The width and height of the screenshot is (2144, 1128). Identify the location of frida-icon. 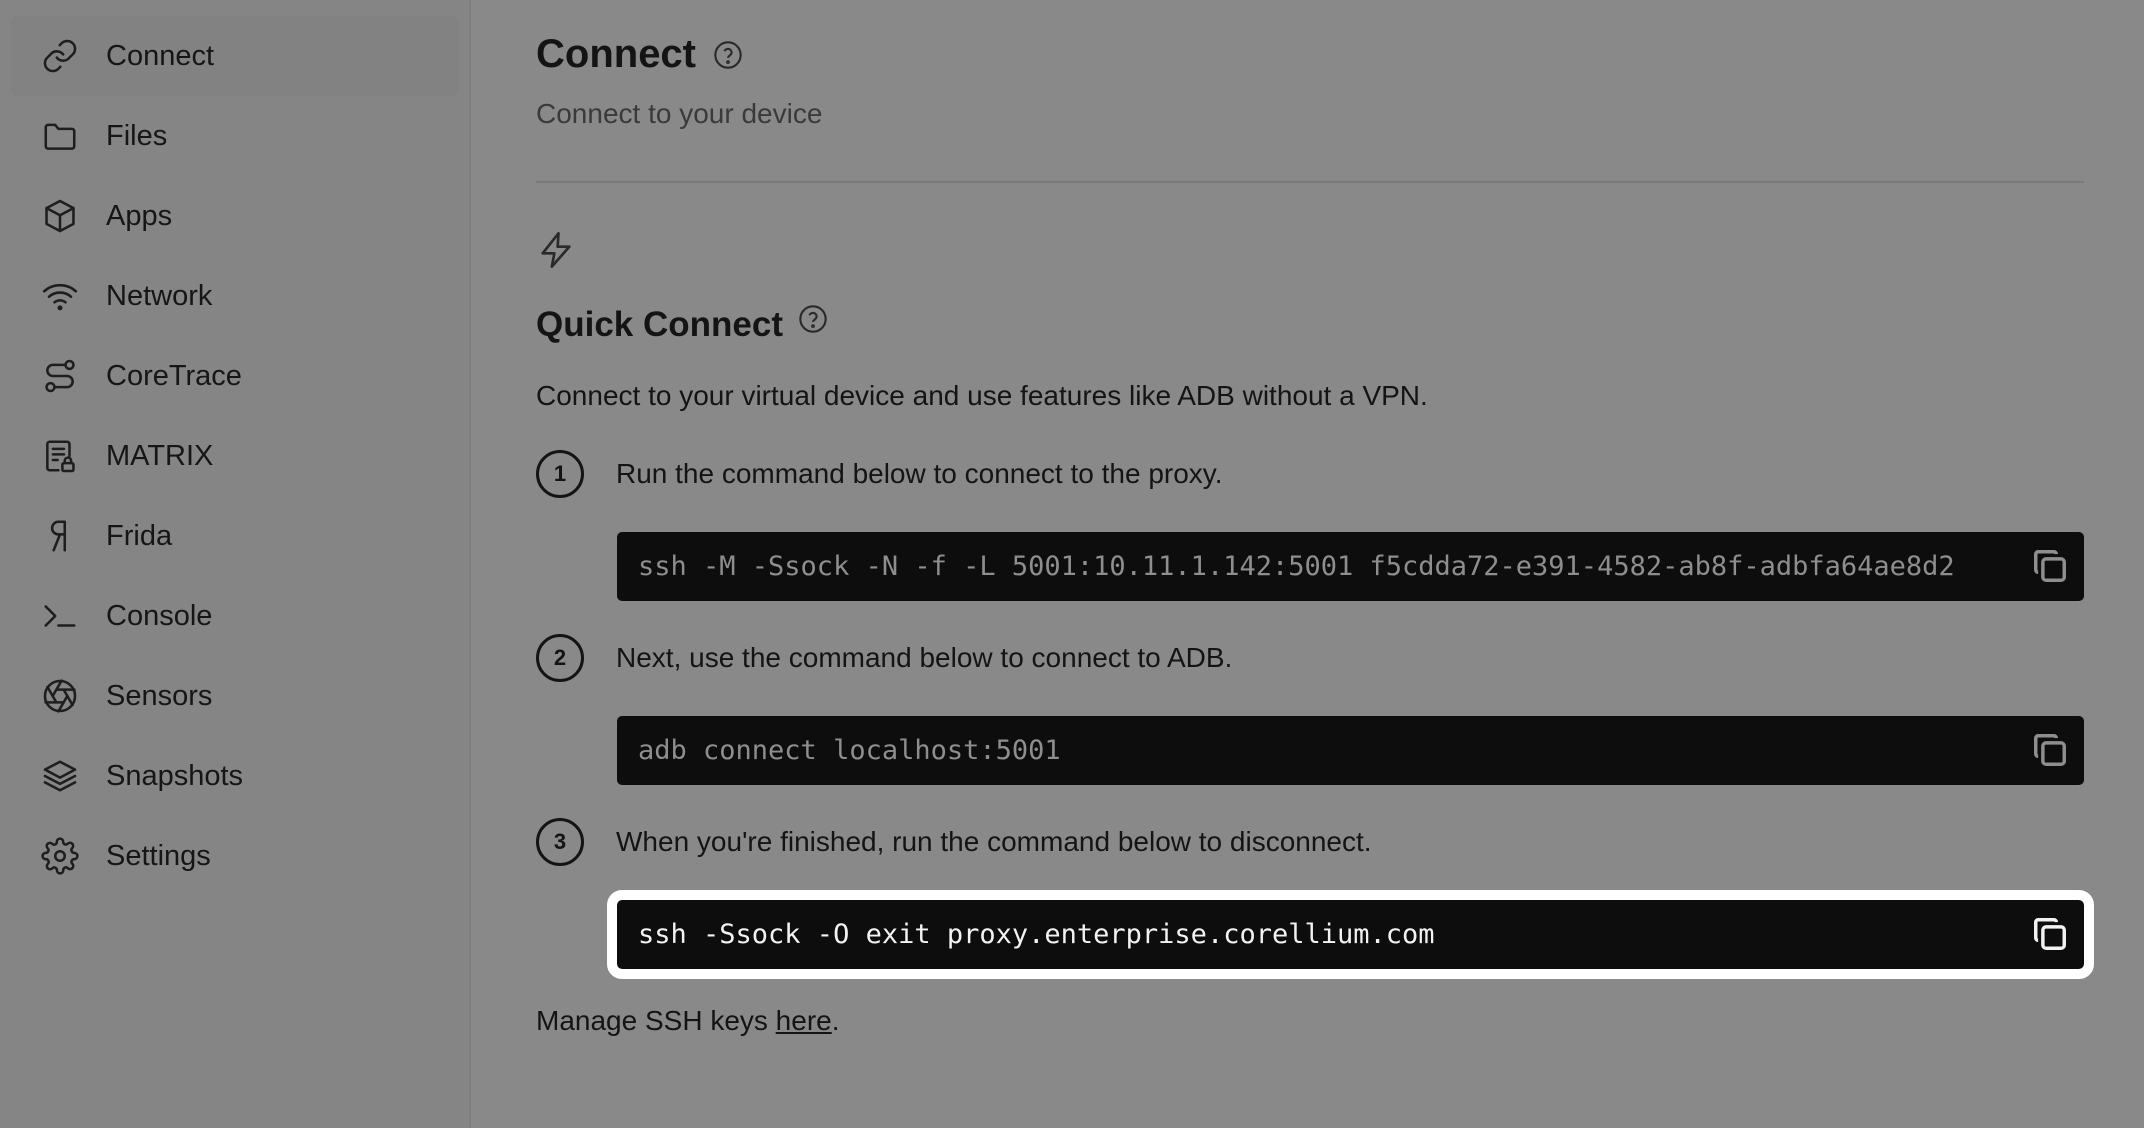
(60, 536).